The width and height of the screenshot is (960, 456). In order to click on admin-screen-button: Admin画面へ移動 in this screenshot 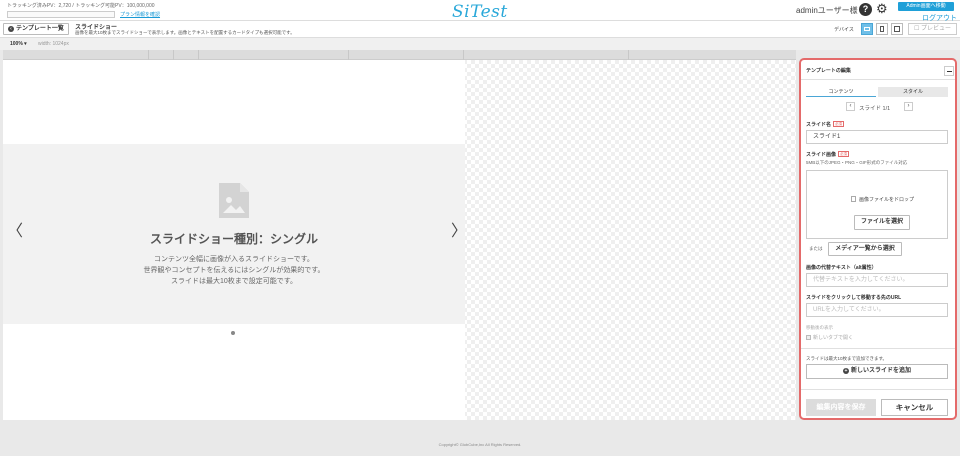, I will do `click(926, 6)`.